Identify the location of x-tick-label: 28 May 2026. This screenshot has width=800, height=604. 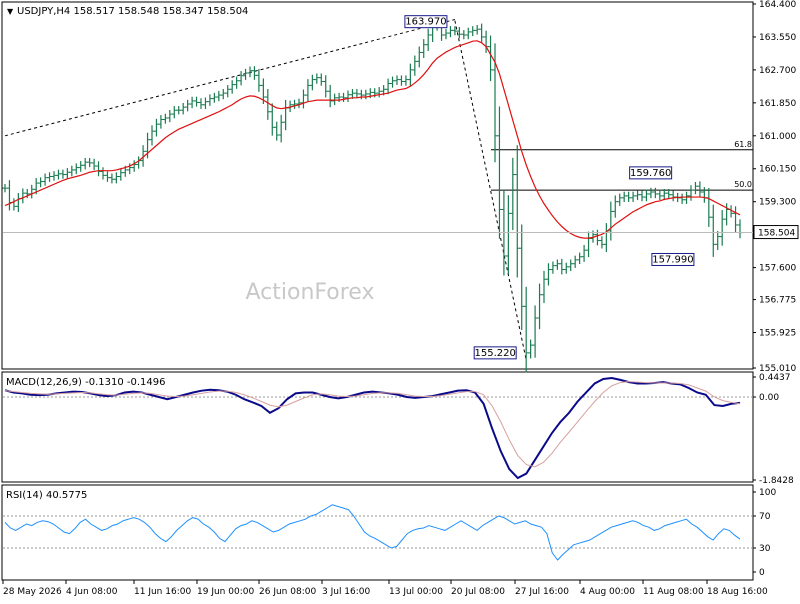
(32, 592).